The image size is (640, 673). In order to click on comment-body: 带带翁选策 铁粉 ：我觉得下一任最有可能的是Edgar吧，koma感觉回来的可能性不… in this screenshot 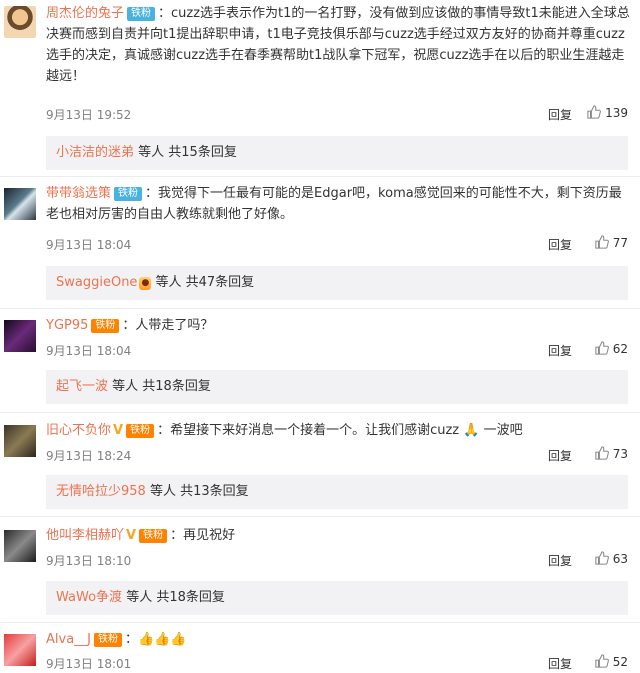, I will do `click(339, 204)`.